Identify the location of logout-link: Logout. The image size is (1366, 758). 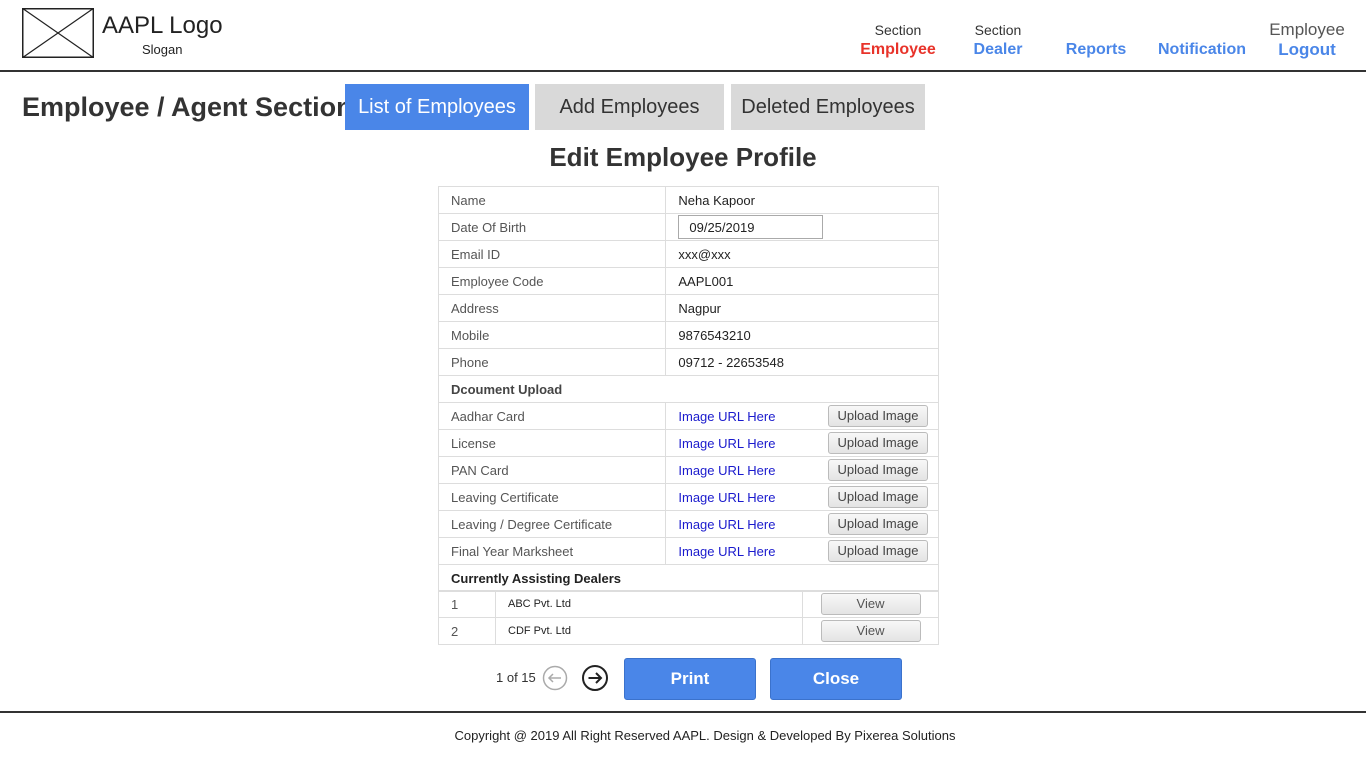
(1307, 50).